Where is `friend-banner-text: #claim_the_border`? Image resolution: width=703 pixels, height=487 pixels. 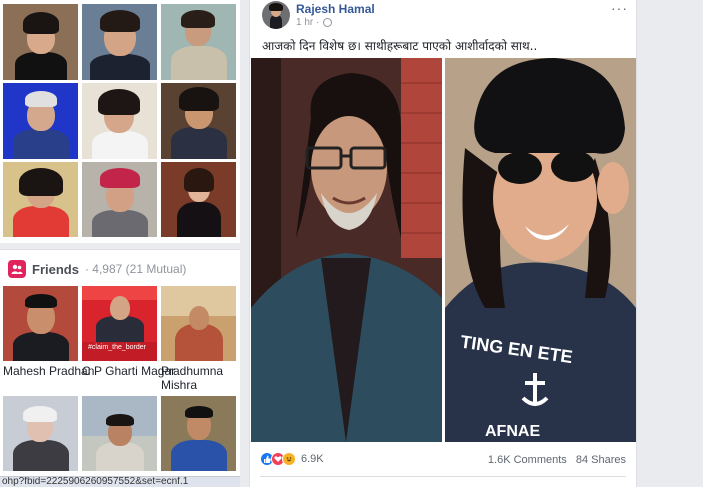
friend-banner-text: #claim_the_border is located at coordinates (117, 347).